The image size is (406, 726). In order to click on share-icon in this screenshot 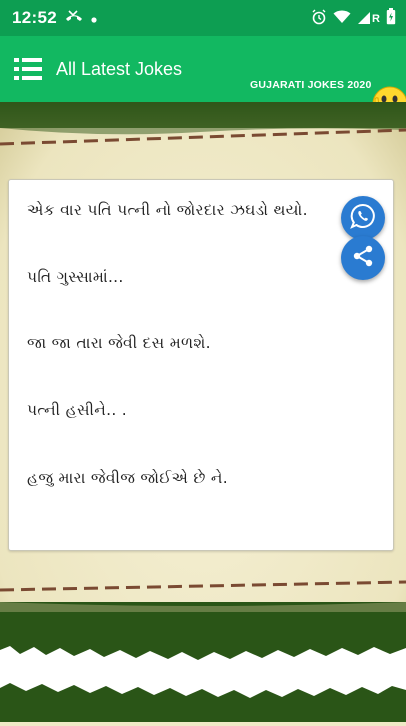, I will do `click(363, 258)`.